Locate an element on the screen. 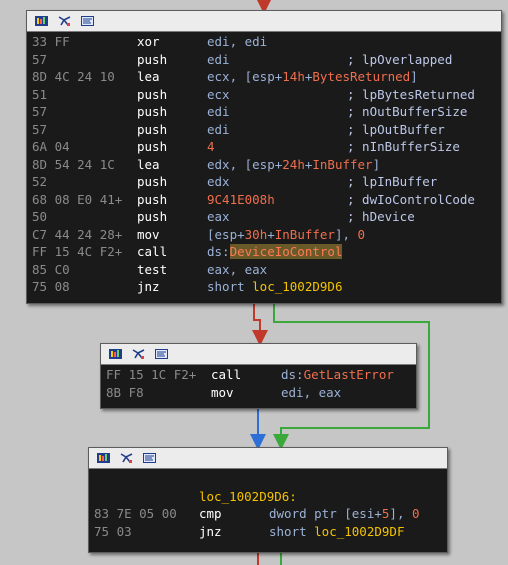 This screenshot has height=565, width=508. code-line: 51 push ecx ; lpBytesReturned is located at coordinates (264, 95).